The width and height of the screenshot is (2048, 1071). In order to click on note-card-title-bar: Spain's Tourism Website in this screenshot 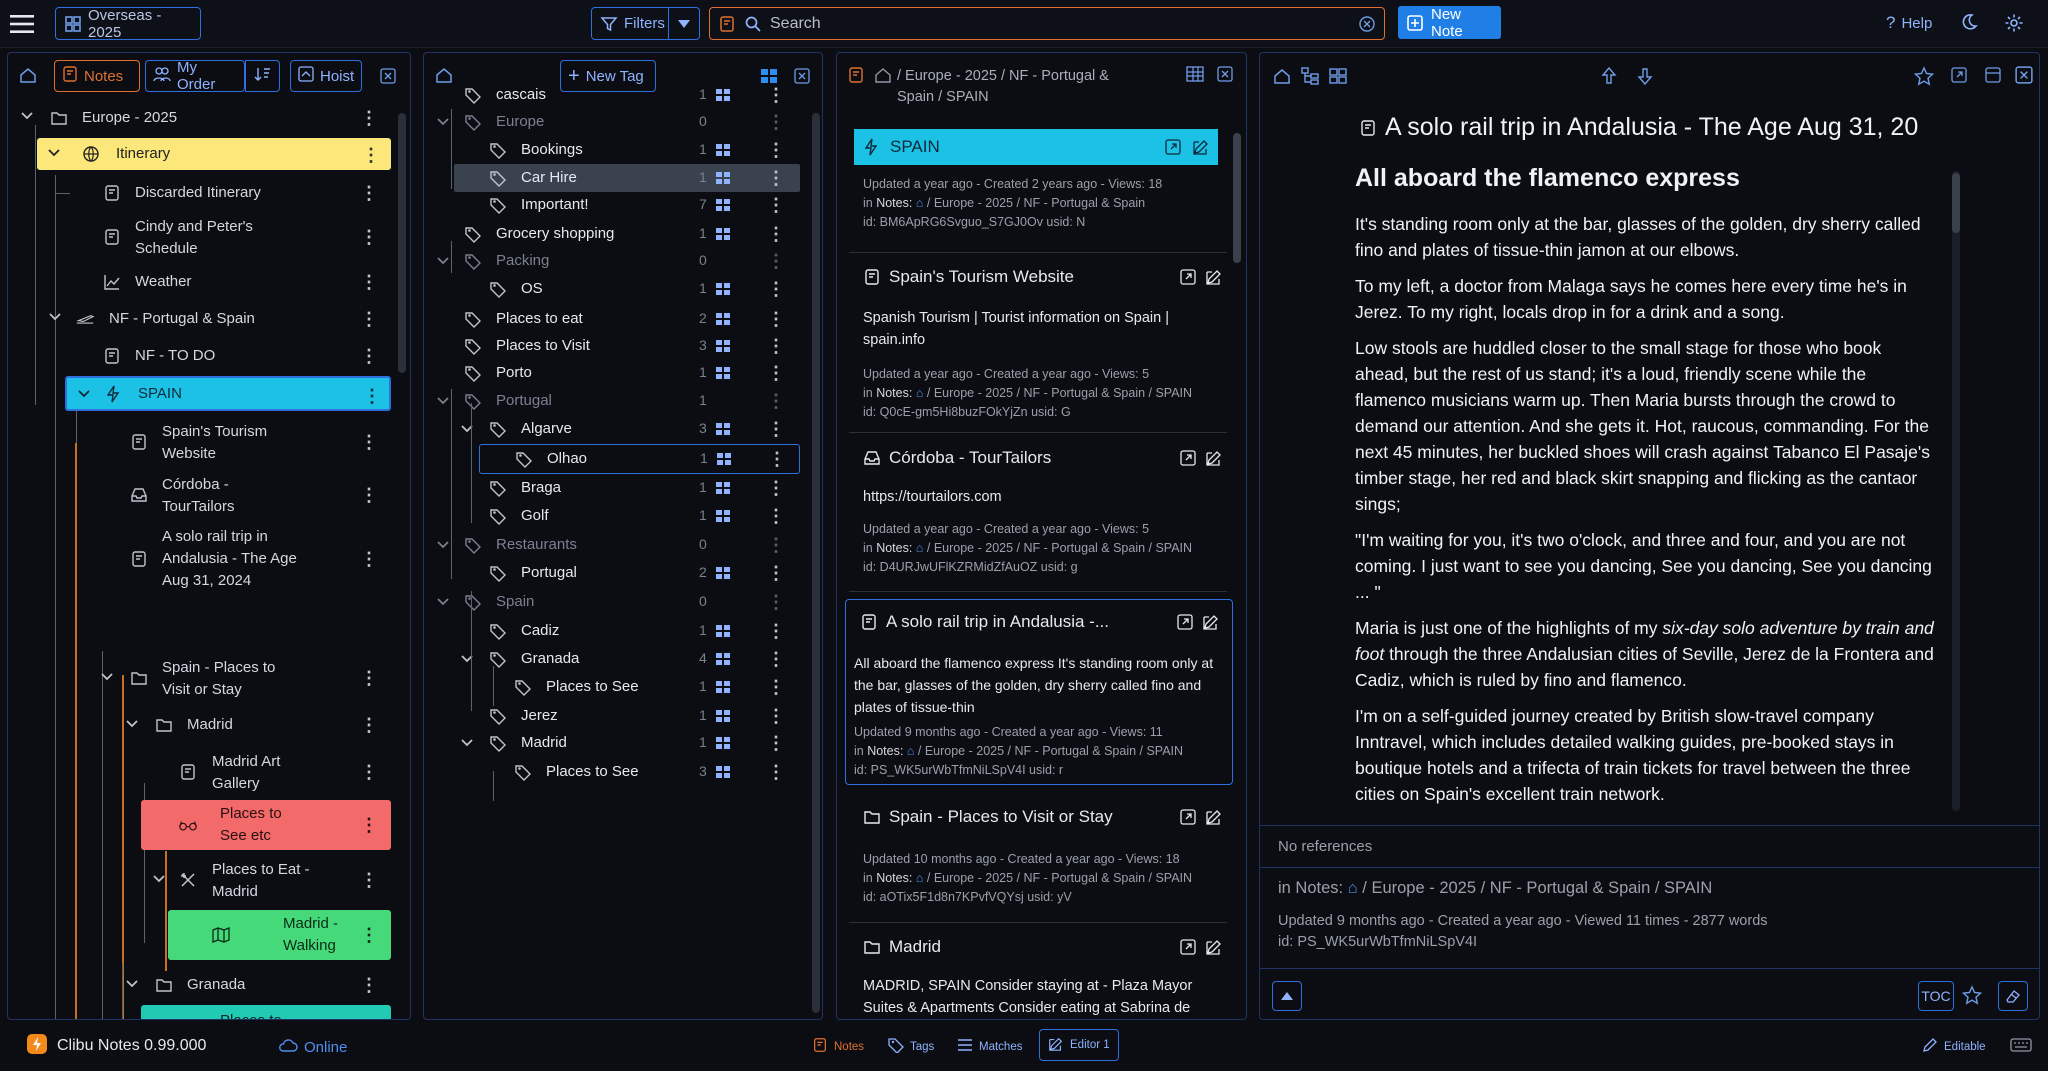, I will do `click(1043, 277)`.